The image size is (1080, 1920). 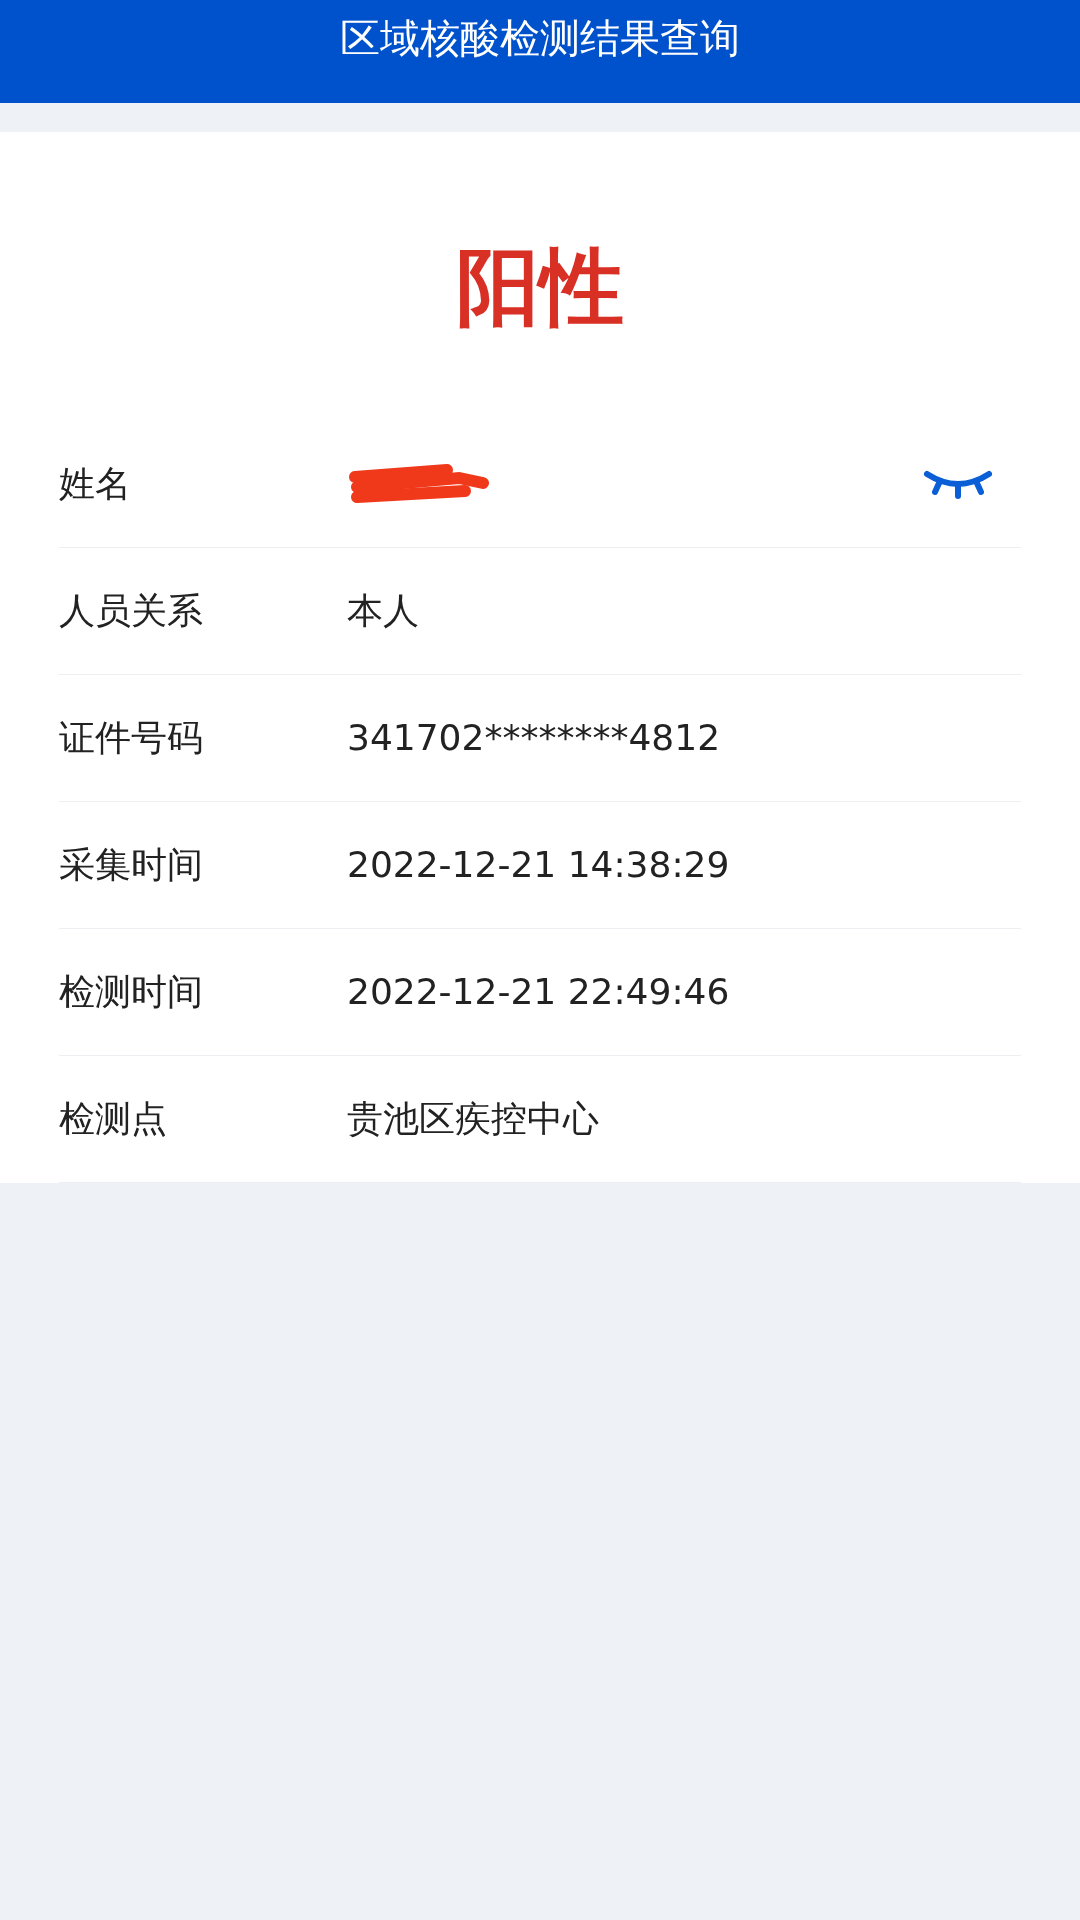 What do you see at coordinates (540, 38) in the screenshot?
I see `page-title: 区域核酸检测结果查询` at bounding box center [540, 38].